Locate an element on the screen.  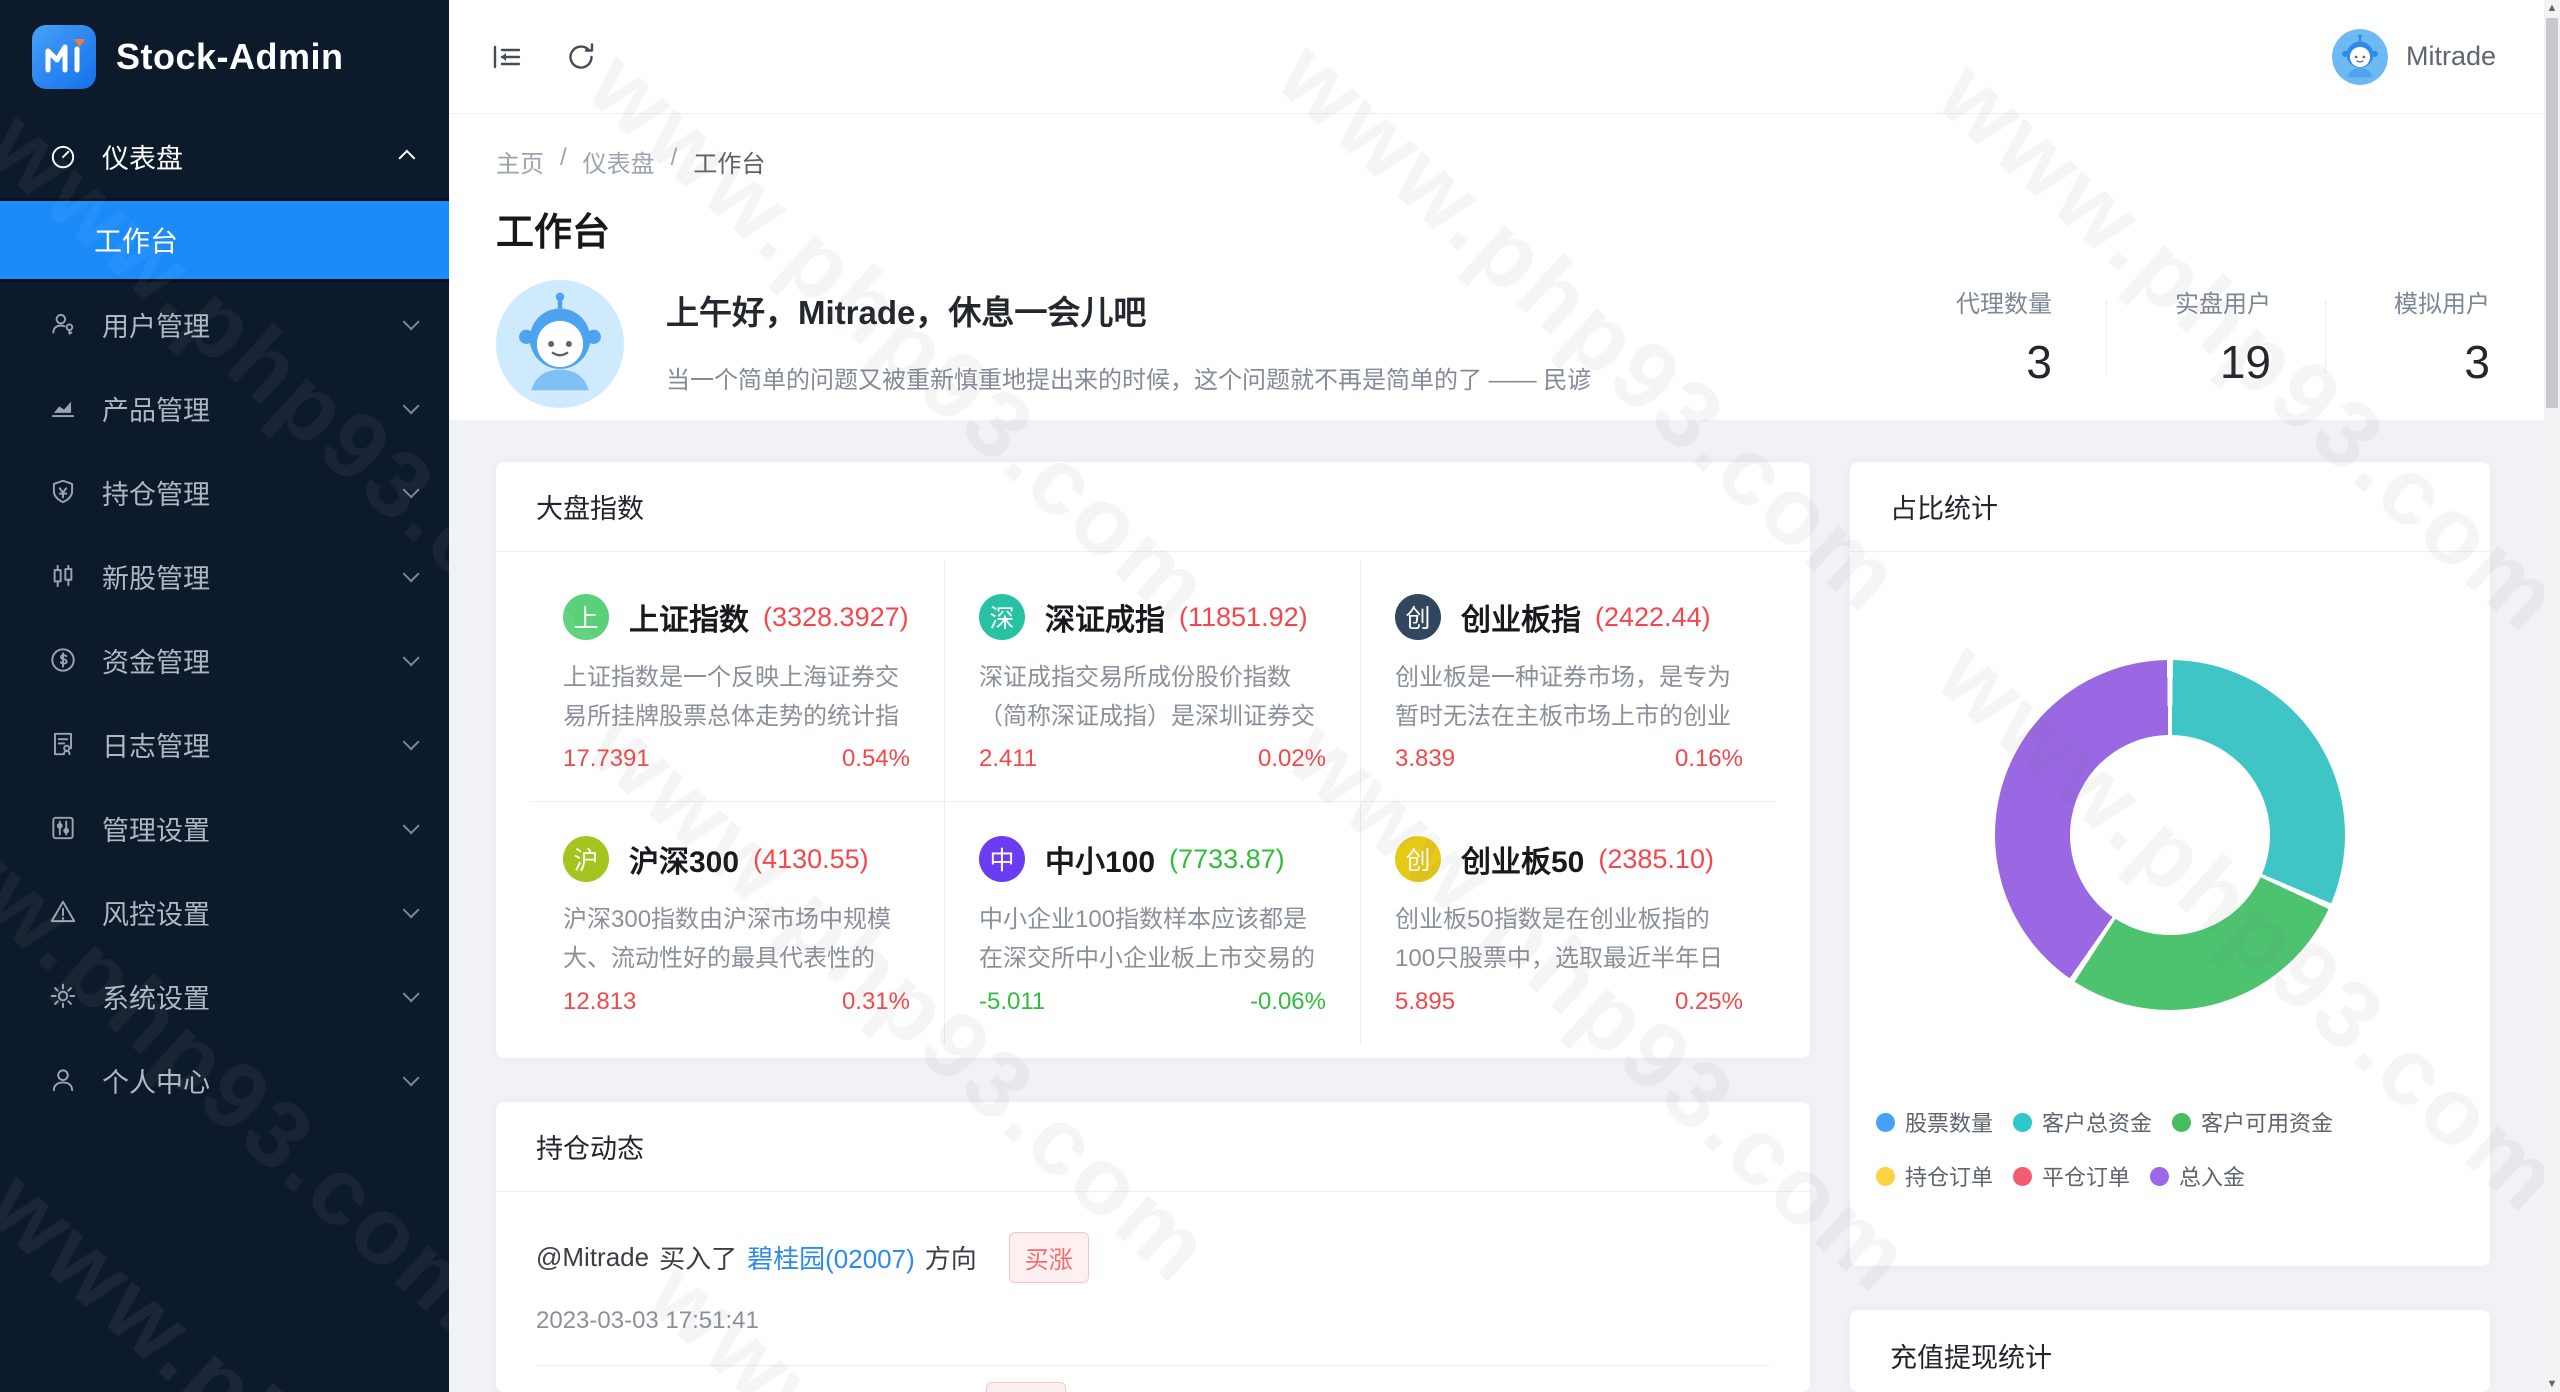
sidebar-item-label: 风控设置 is located at coordinates (156, 914).